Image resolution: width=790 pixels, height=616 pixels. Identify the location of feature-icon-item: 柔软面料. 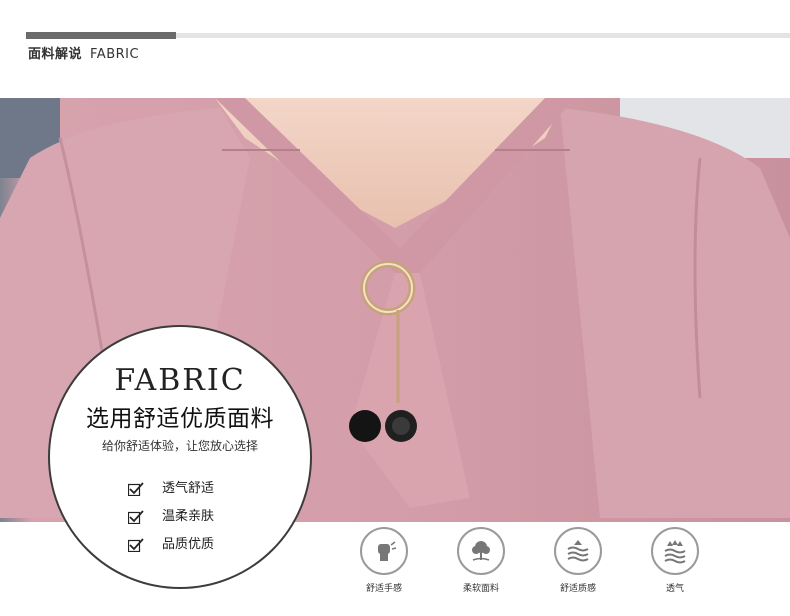
(481, 560).